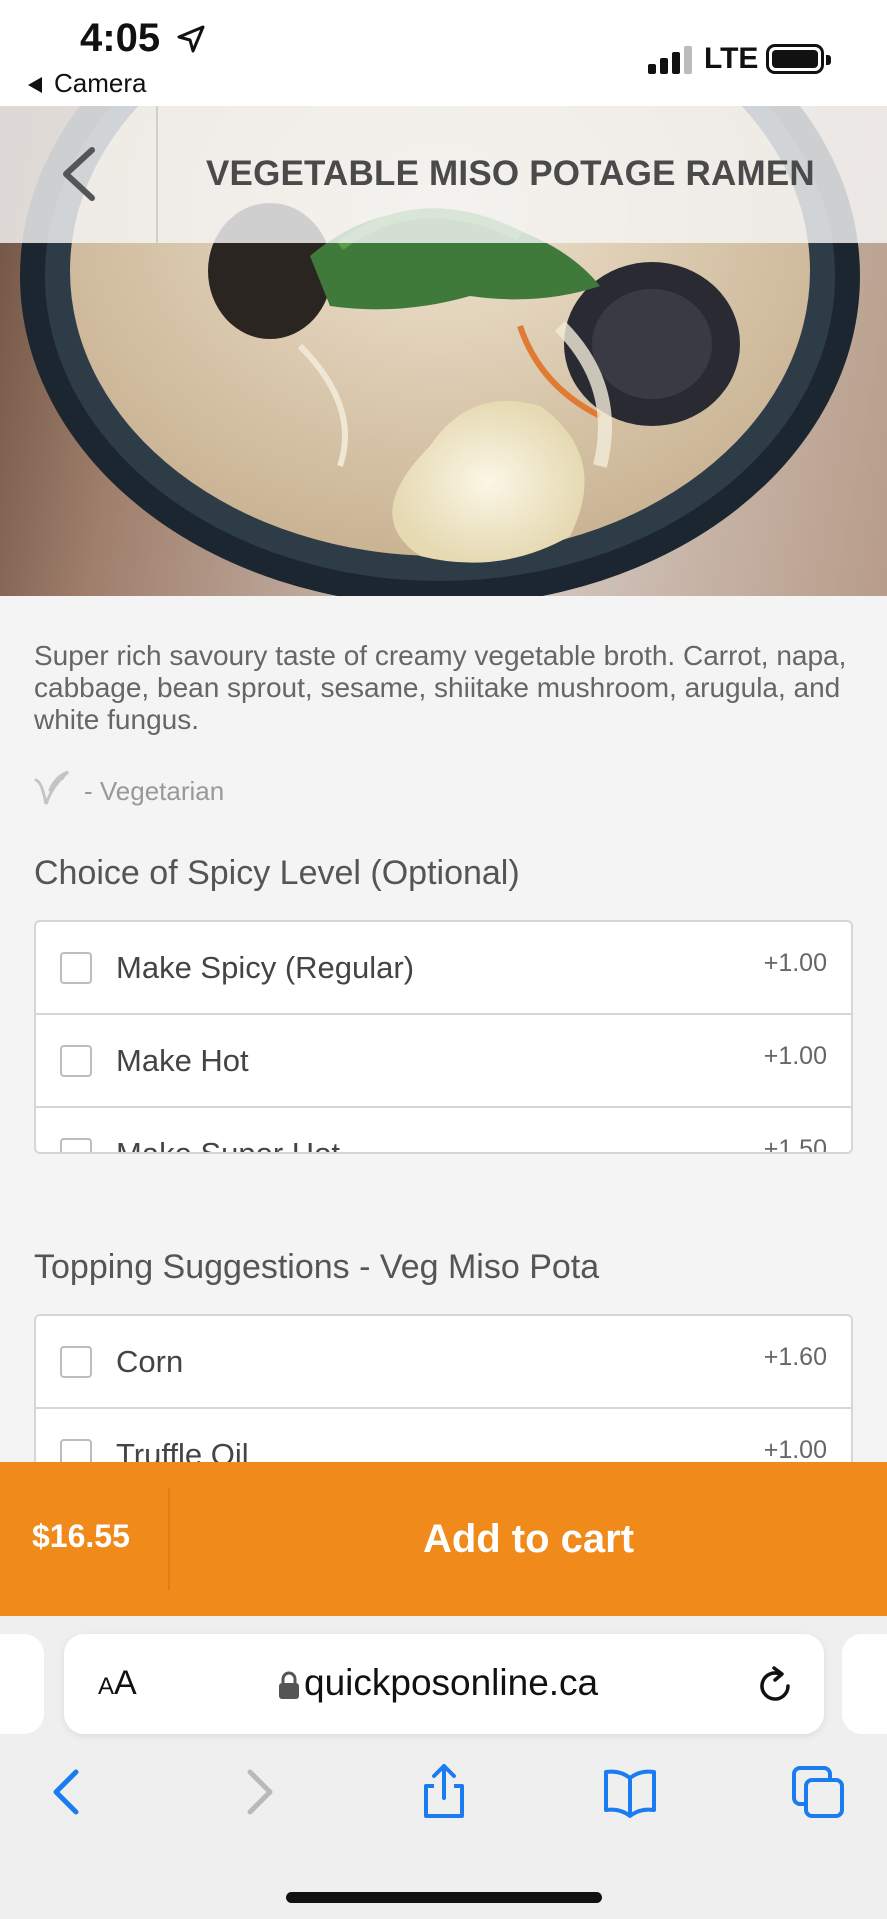 The width and height of the screenshot is (887, 1919). I want to click on lock-icon, so click(289, 1685).